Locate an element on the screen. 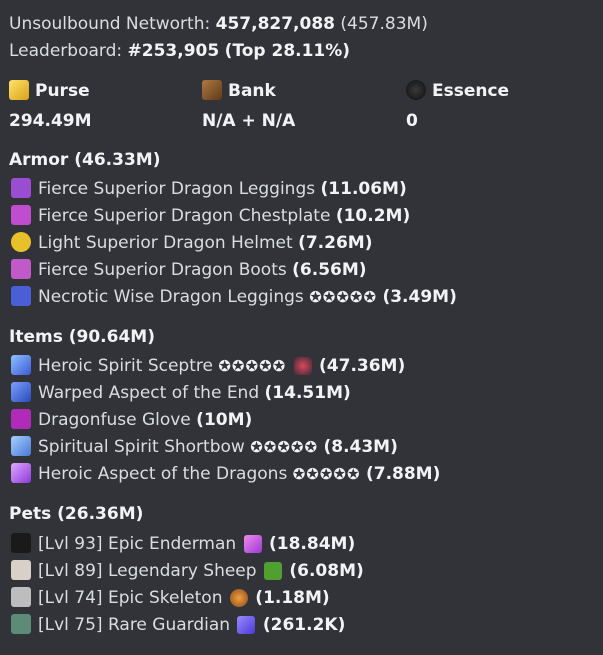  item-value: (14.51M) is located at coordinates (307, 393).